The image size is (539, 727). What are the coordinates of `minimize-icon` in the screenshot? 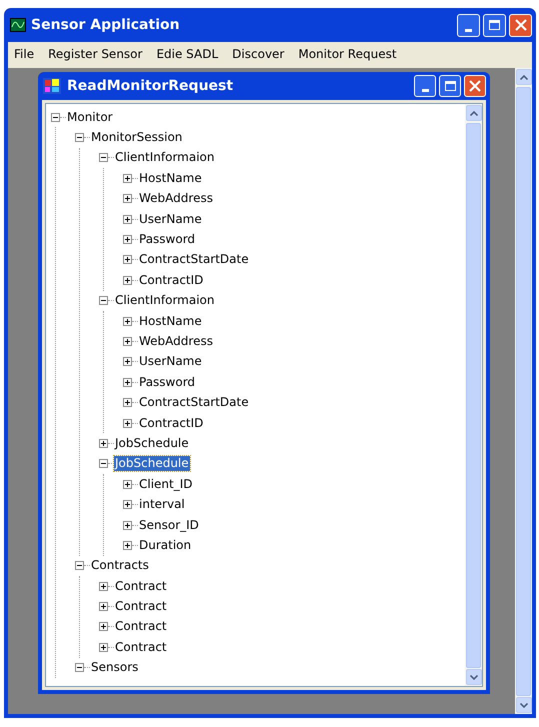 It's located at (425, 90).